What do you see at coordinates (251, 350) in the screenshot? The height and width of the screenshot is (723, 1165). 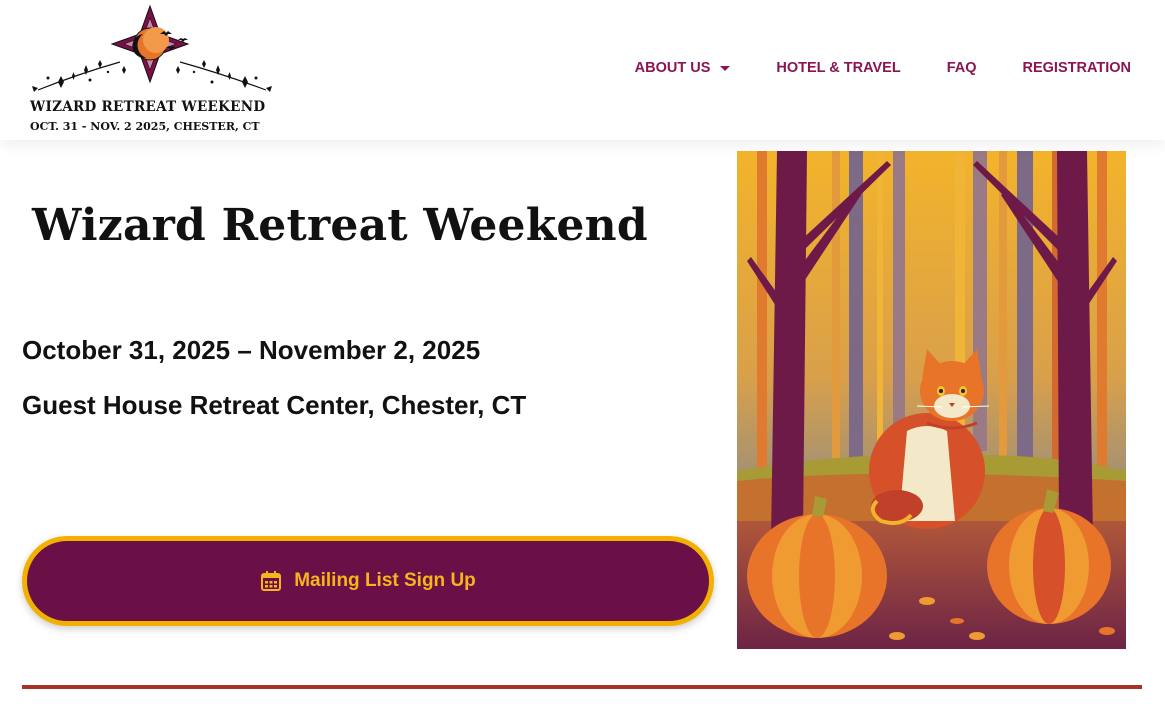 I see `event-dates: October 31, 2025 – November 2, 2025` at bounding box center [251, 350].